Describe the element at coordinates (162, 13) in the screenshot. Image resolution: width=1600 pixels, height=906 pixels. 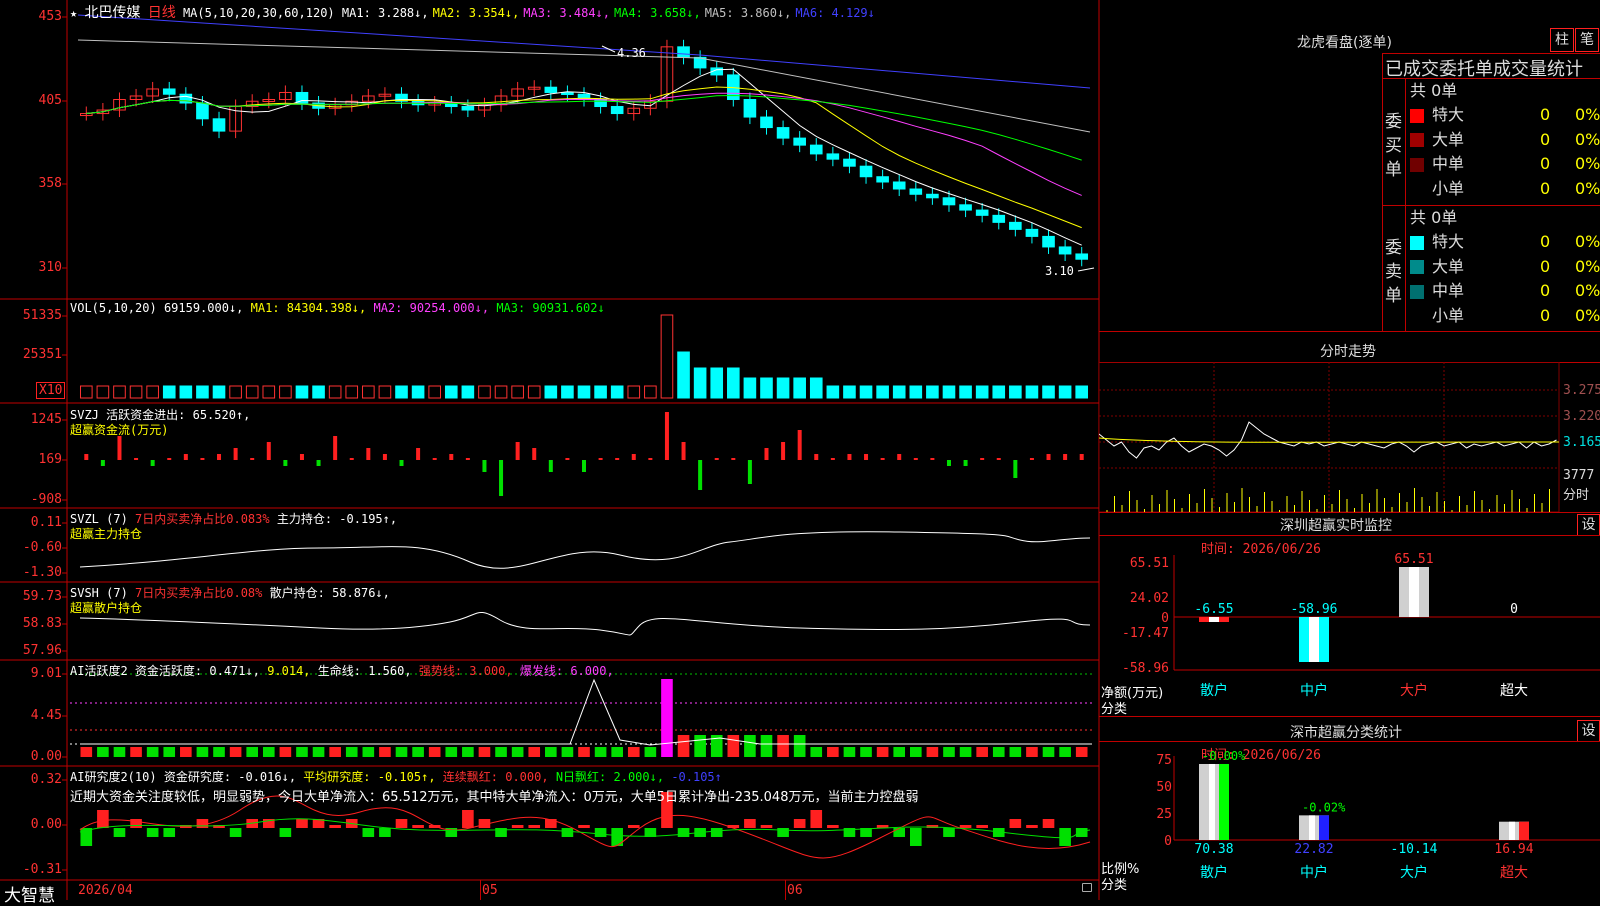
I see `period-label: 日线` at that location.